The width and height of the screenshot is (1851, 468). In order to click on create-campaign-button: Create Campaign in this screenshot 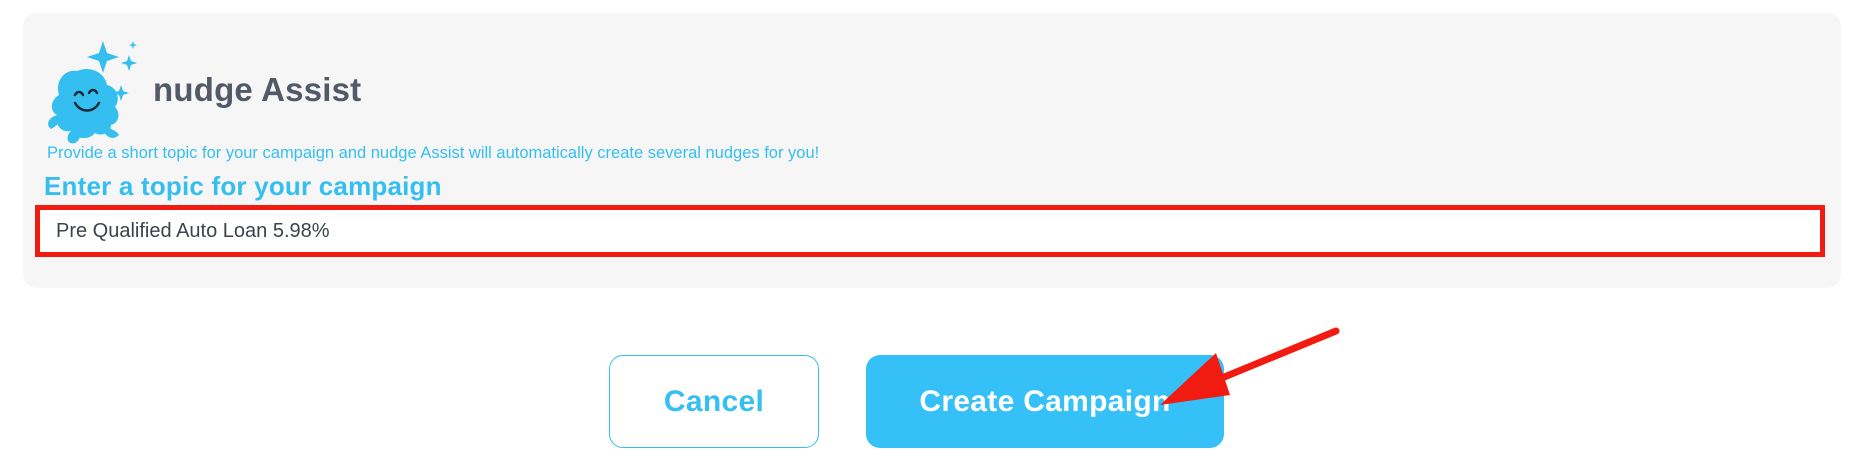, I will do `click(1045, 401)`.